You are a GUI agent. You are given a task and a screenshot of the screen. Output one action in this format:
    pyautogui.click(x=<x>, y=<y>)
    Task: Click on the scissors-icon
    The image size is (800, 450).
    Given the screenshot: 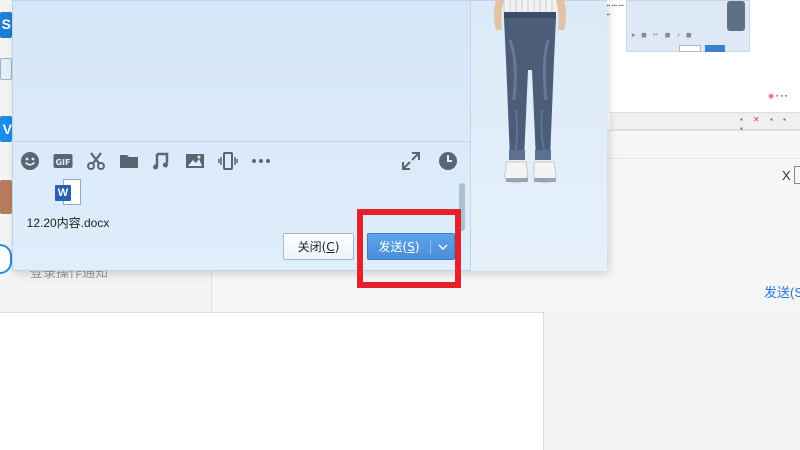 What is the action you would take?
    pyautogui.click(x=96, y=161)
    